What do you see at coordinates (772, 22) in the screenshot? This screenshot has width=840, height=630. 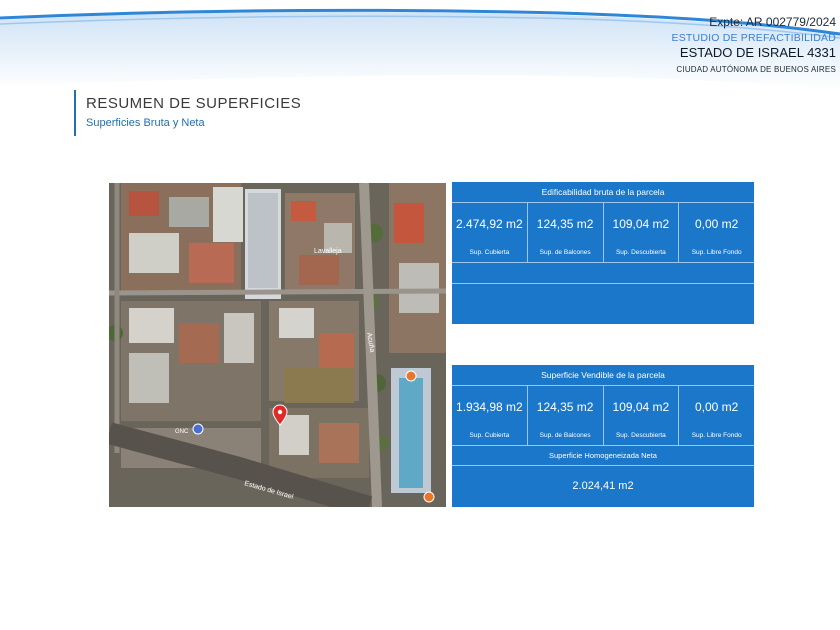 I see `expediente-number: Expte: AR 002779/2024` at bounding box center [772, 22].